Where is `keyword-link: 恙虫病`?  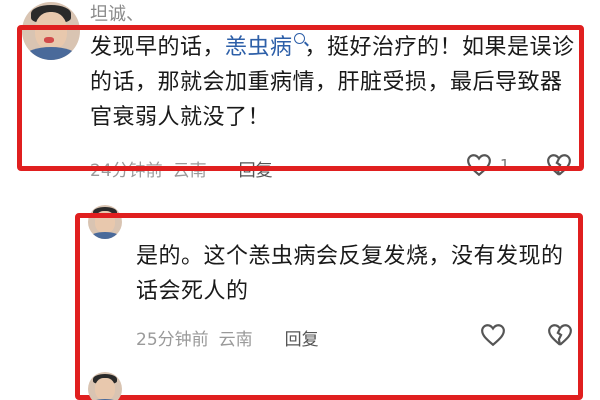 keyword-link: 恙虫病 is located at coordinates (259, 47).